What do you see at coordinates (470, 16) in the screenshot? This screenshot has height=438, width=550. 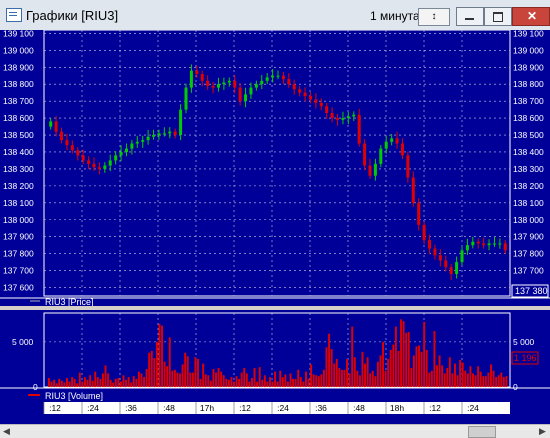 I see `minimize-button` at bounding box center [470, 16].